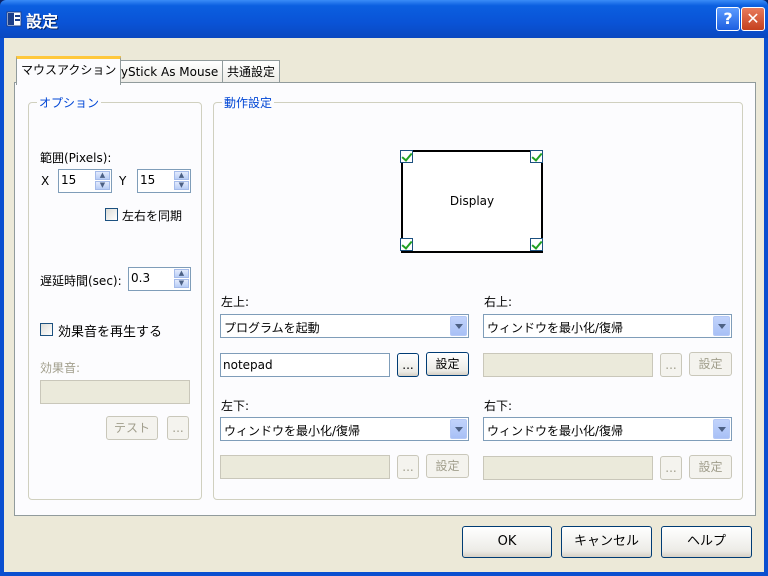 The image size is (768, 576). Describe the element at coordinates (555, 431) in the screenshot. I see `bottom-right-action-value: ウィンドウを最小化/復帰` at that location.